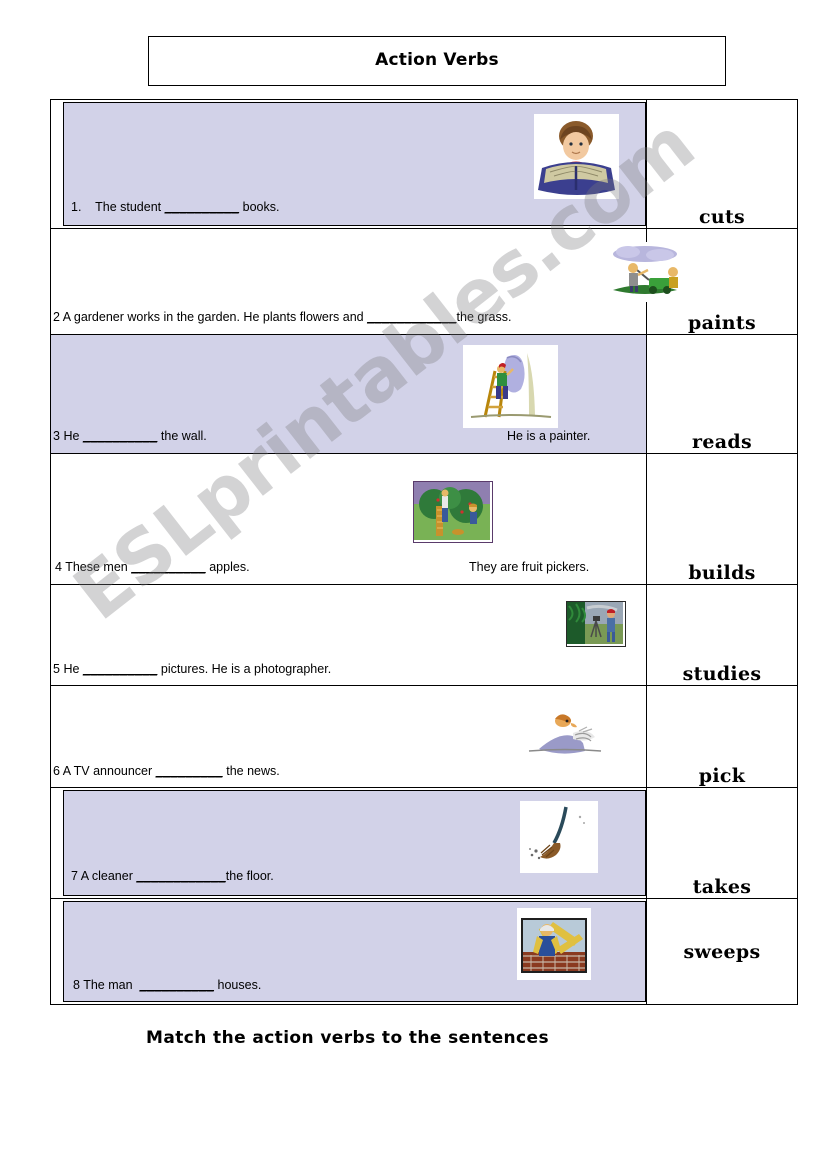  Describe the element at coordinates (58, 567) in the screenshot. I see `sentence-number: 4` at that location.